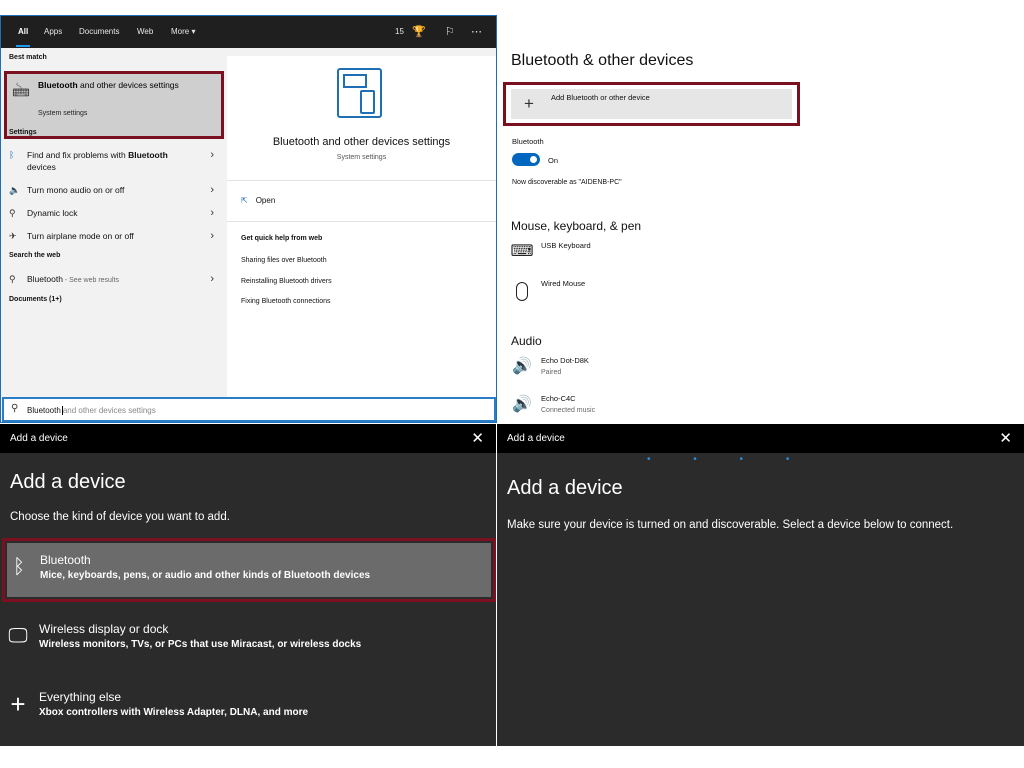  What do you see at coordinates (108, 85) in the screenshot?
I see `best-match-title: Bluetooth and other devices settings` at bounding box center [108, 85].